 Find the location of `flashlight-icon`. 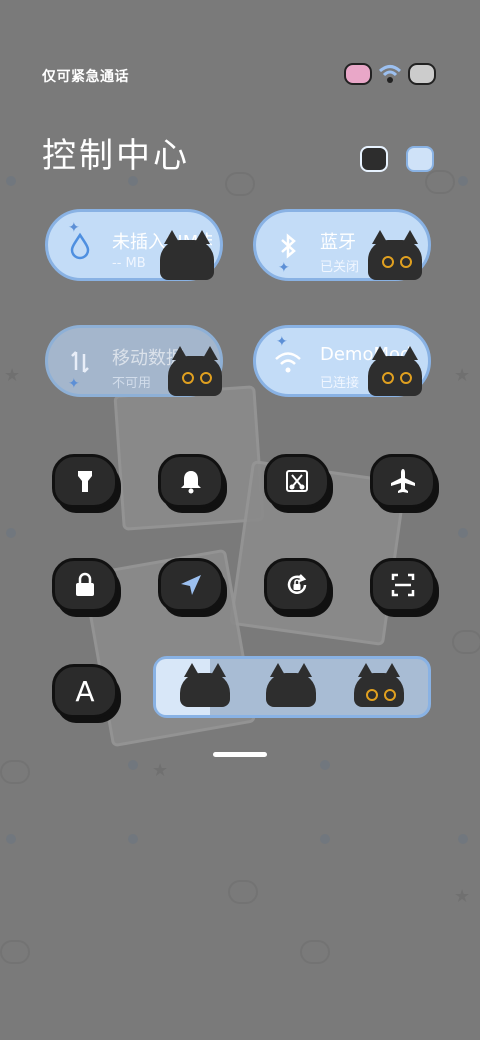

flashlight-icon is located at coordinates (85, 481).